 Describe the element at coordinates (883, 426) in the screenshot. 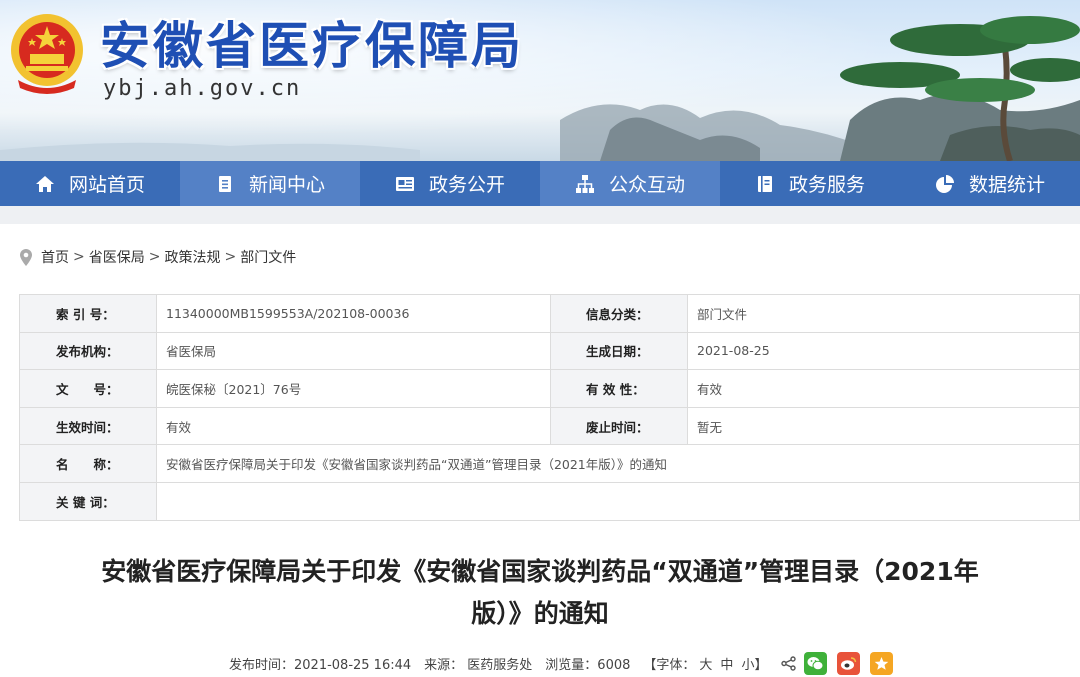

I see `abolish-time-value: 暂无` at that location.